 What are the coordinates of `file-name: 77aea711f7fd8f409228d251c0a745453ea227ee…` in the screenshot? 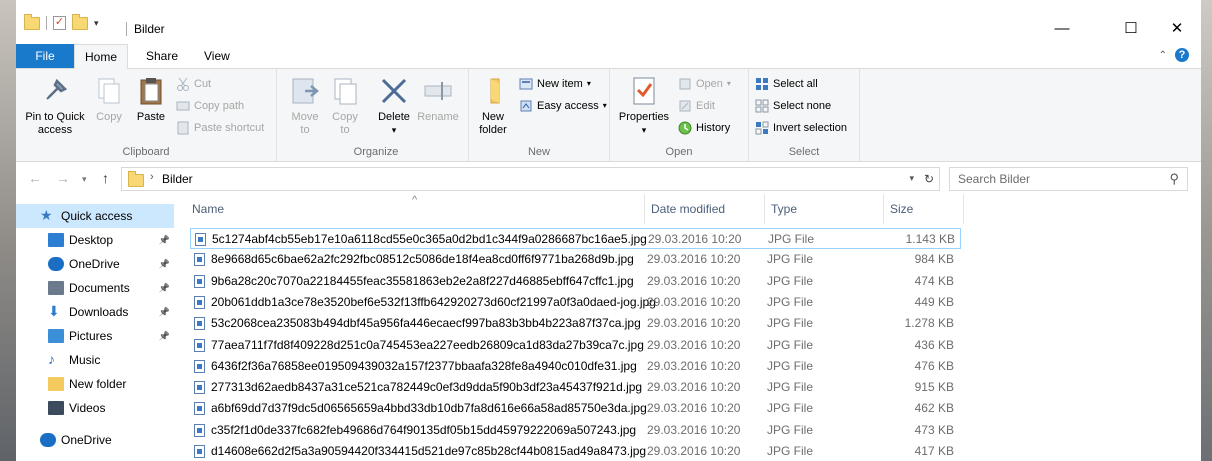 It's located at (427, 344).